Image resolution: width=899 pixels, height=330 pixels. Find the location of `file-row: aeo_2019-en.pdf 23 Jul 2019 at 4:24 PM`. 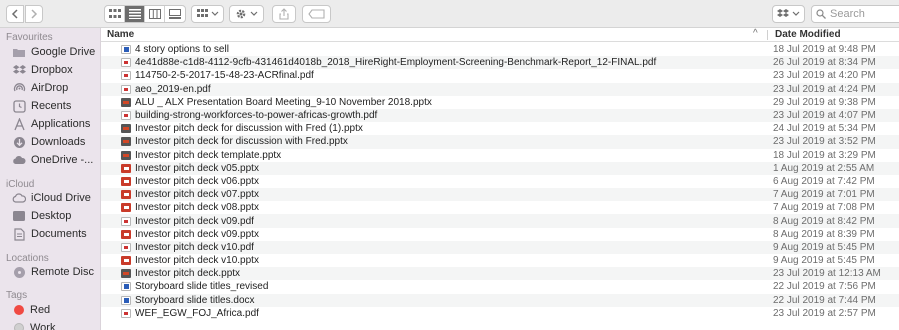

file-row: aeo_2019-en.pdf 23 Jul 2019 at 4:24 PM is located at coordinates (500, 89).